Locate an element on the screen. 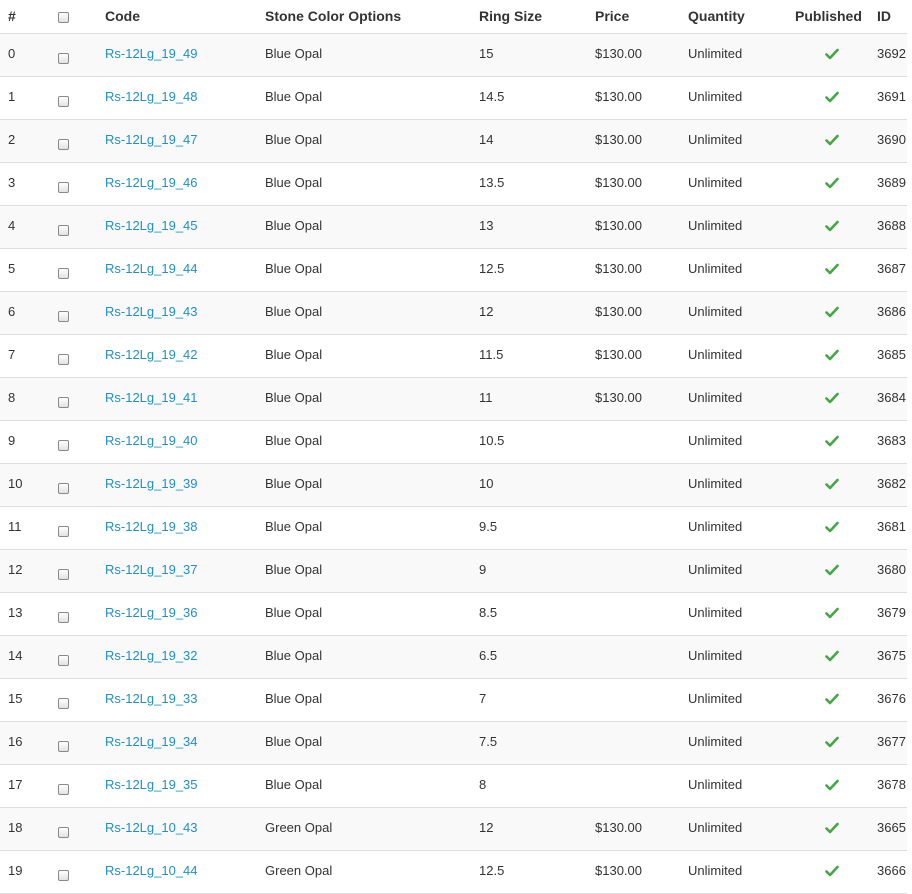 The image size is (912, 894). price-cell: $130.00 is located at coordinates (641, 55).